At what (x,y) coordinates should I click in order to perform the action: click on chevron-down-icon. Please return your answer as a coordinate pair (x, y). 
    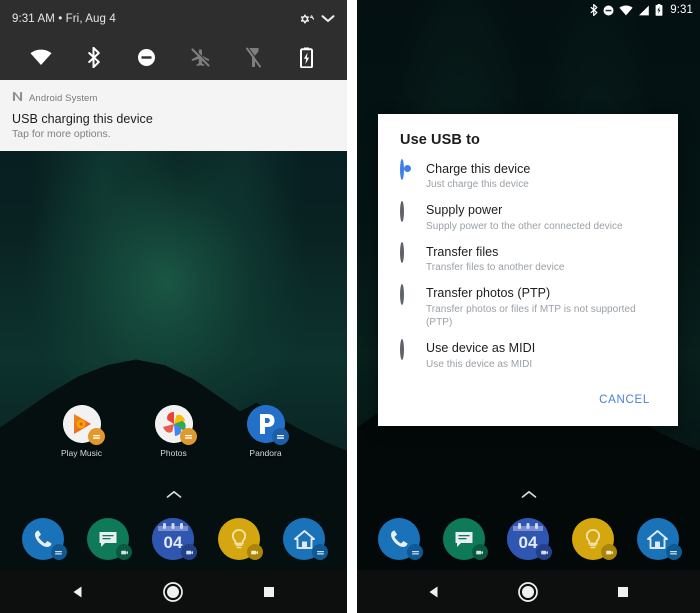
    Looking at the image, I should click on (328, 19).